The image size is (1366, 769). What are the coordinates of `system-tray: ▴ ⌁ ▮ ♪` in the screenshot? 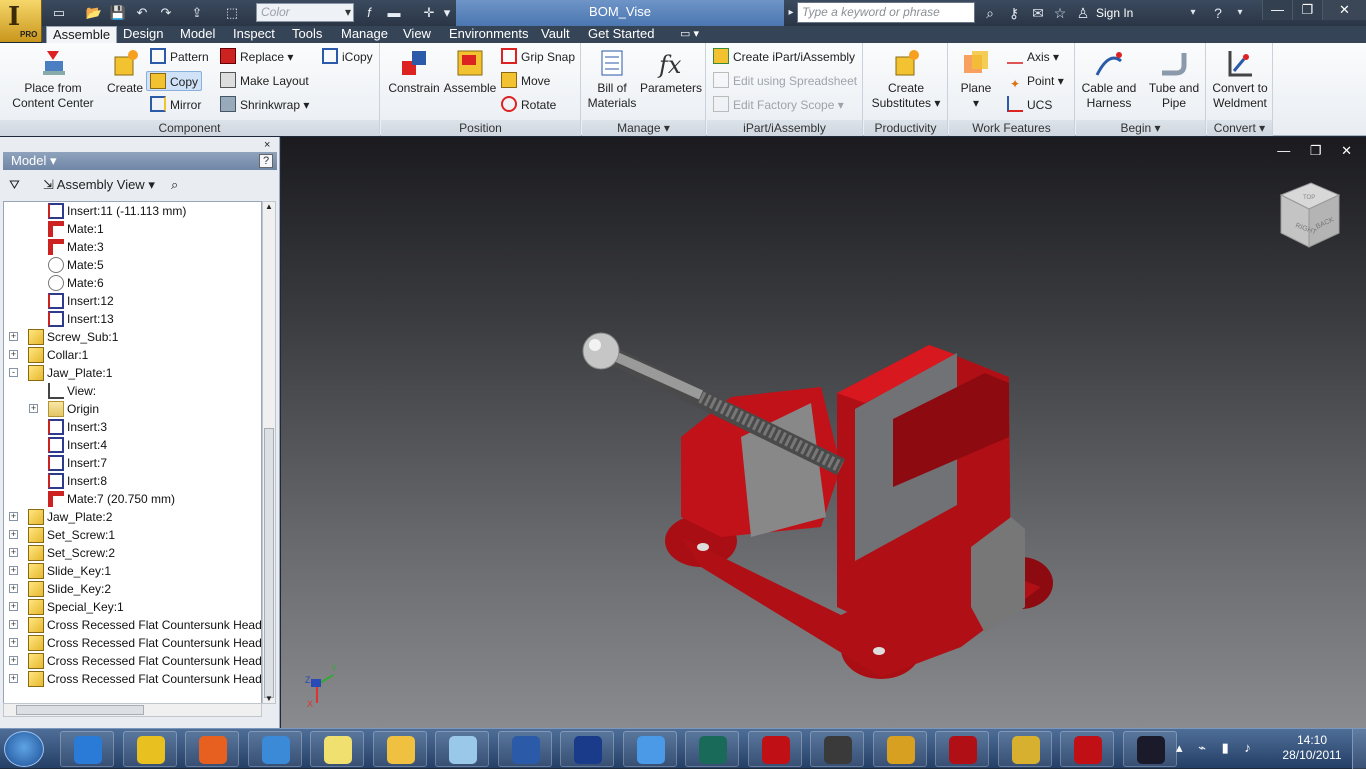 It's located at (1216, 748).